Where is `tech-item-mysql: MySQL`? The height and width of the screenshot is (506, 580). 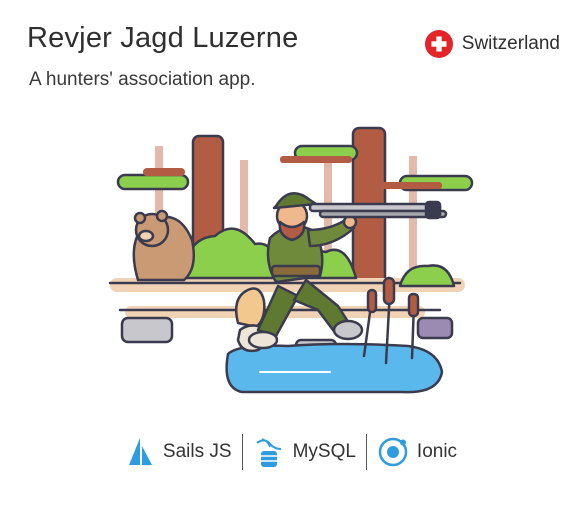
tech-item-mysql: MySQL is located at coordinates (304, 452).